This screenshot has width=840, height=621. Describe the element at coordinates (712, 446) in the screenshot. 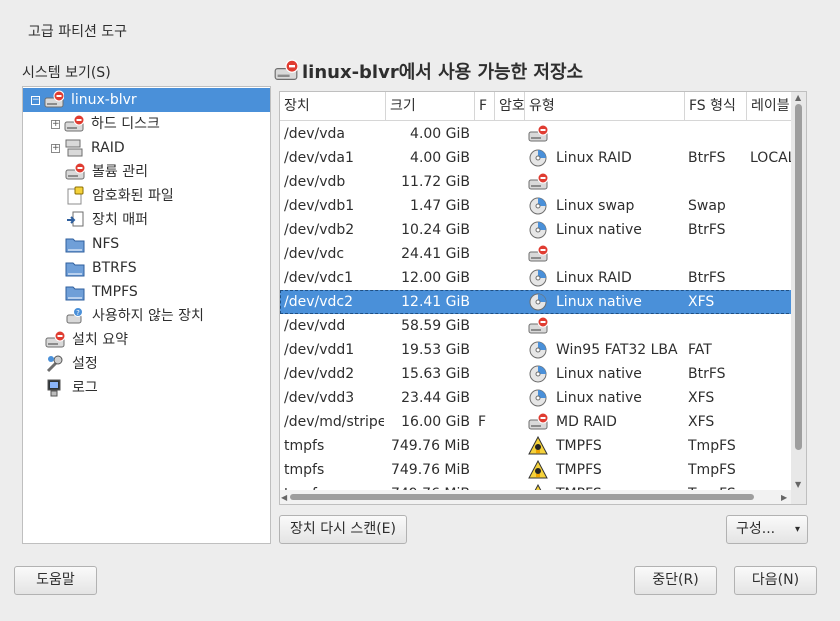

I see `cell-fs-type: TmpFS` at that location.